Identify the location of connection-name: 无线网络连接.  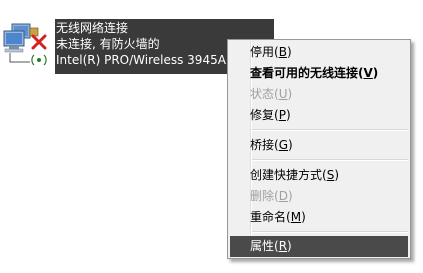
(92, 28).